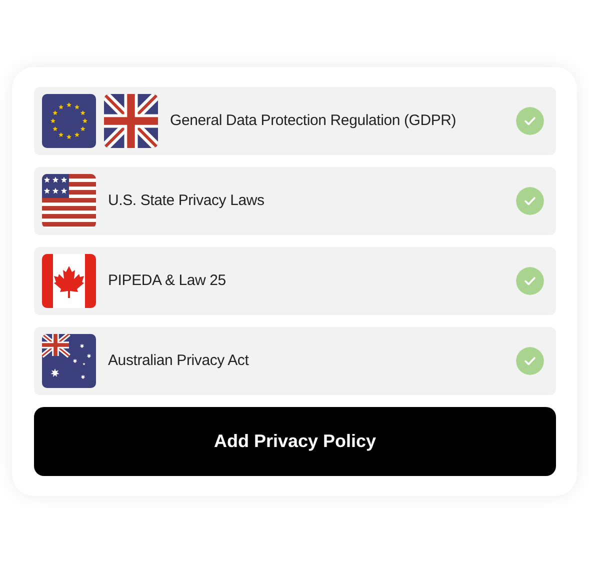 The width and height of the screenshot is (589, 567). Describe the element at coordinates (314, 120) in the screenshot. I see `policy-label: General Data Protection Regulation (GDPR)` at that location.